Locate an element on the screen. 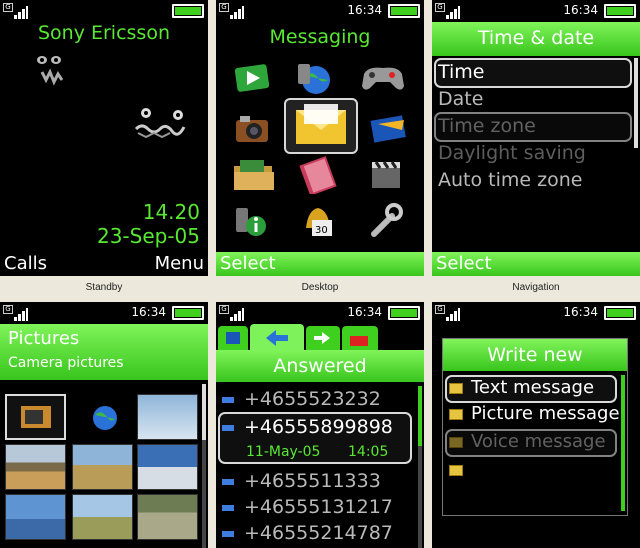 This screenshot has height=548, width=640. menu-item-text-message: Text message is located at coordinates (521, 387).